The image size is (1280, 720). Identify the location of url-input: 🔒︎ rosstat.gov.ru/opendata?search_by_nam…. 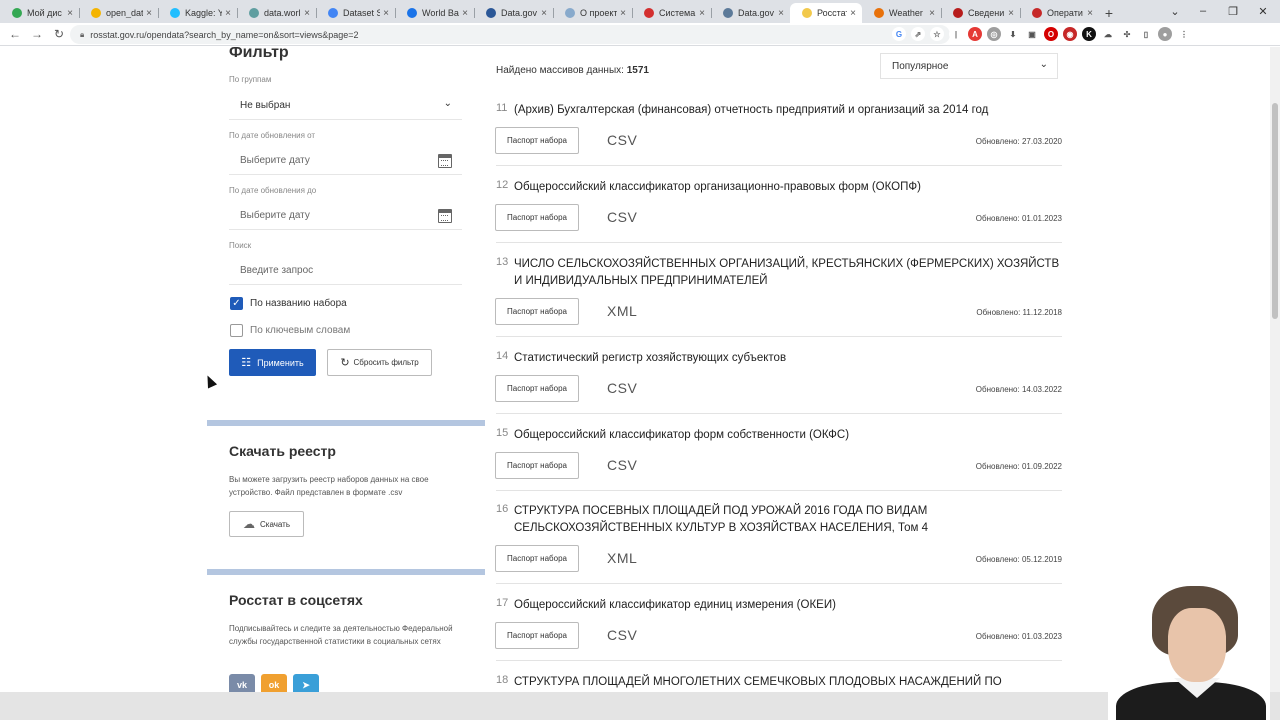
(510, 34).